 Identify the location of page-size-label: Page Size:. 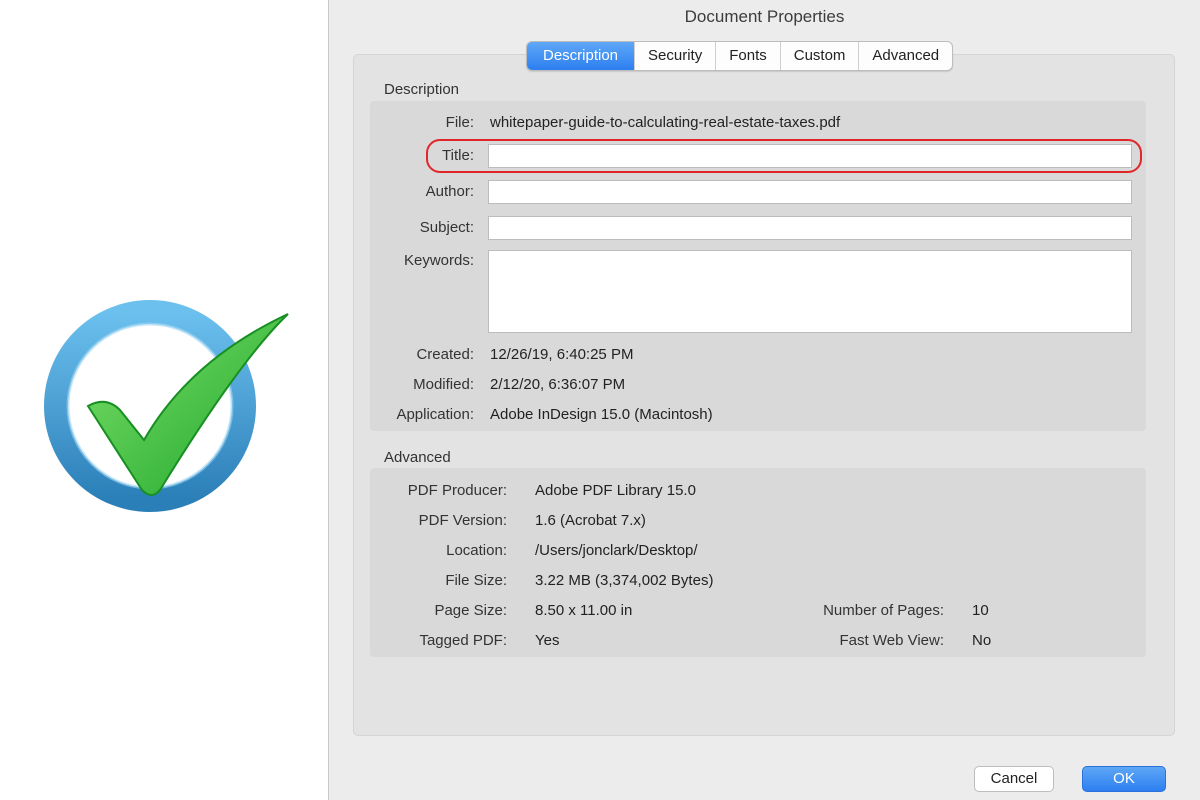
(470, 610).